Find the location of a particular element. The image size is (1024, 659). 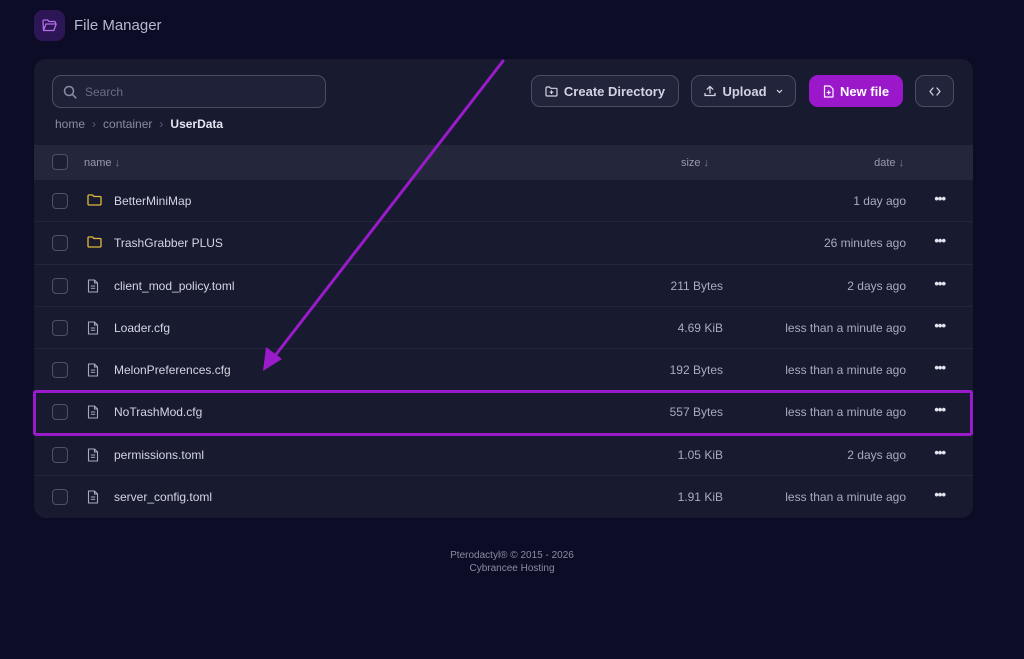

table-row: TrashGrabber PLUS 26 minutes ago ••• is located at coordinates (503, 243).